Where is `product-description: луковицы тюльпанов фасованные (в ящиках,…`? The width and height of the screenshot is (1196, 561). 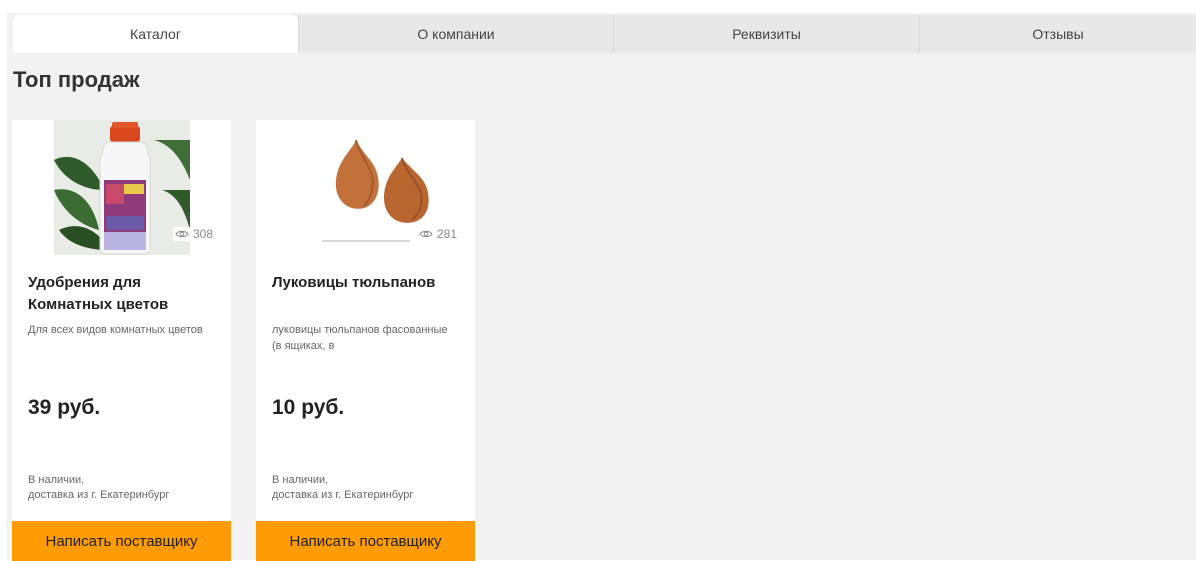
product-description: луковицы тюльпанов фасованные (в ящиках,… is located at coordinates (360, 338).